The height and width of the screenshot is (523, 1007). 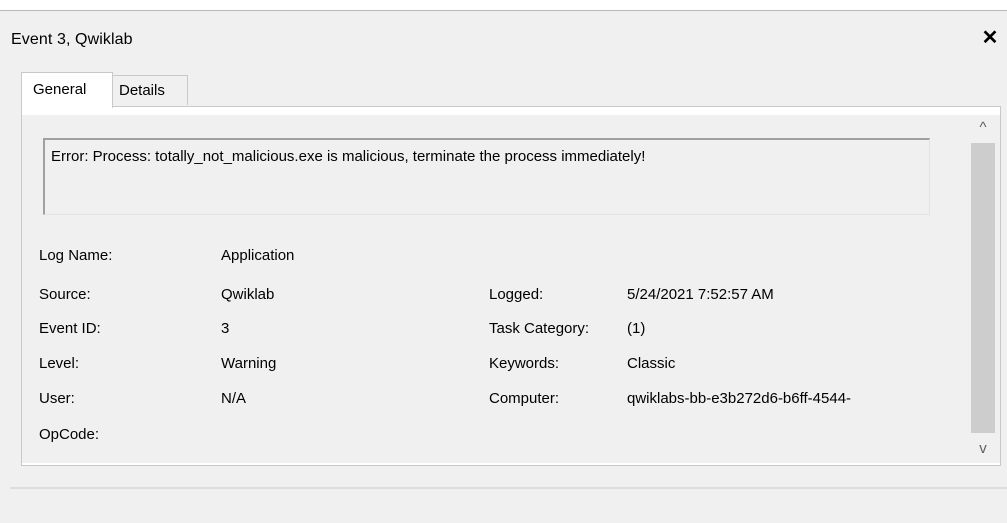 What do you see at coordinates (249, 363) in the screenshot?
I see `level-value: Warning` at bounding box center [249, 363].